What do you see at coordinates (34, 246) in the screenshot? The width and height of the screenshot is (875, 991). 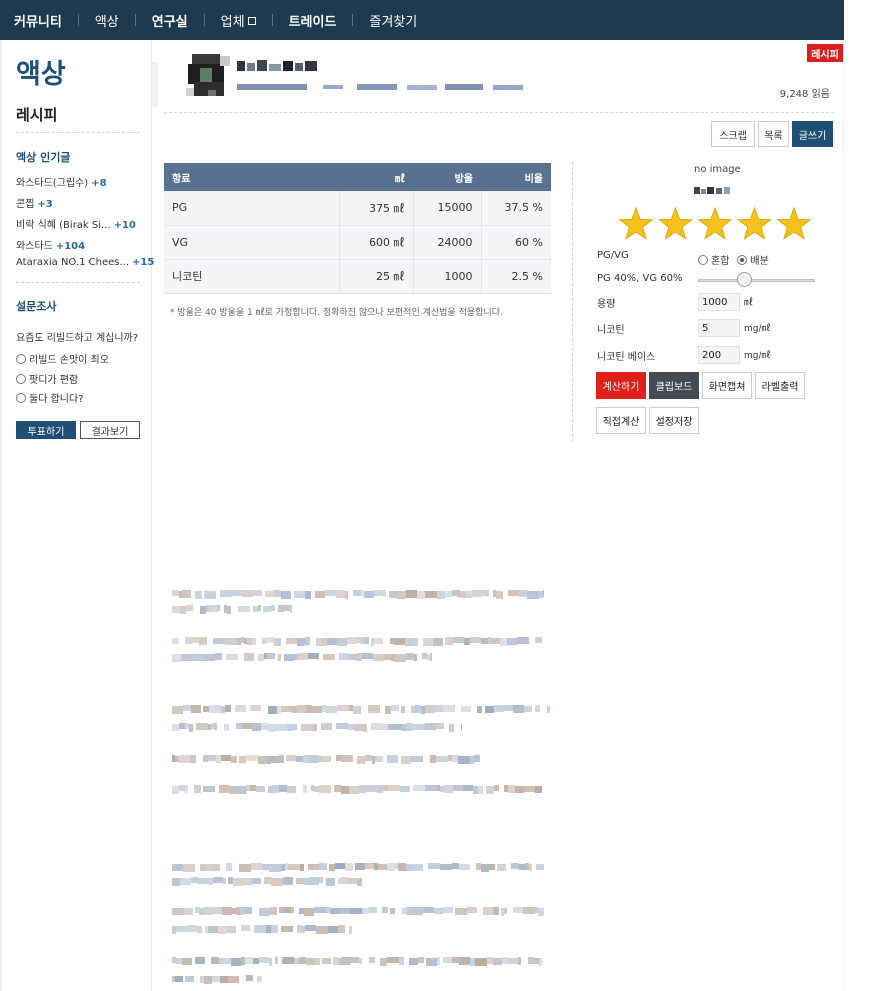 I see `popular-item-title: 와스타드` at bounding box center [34, 246].